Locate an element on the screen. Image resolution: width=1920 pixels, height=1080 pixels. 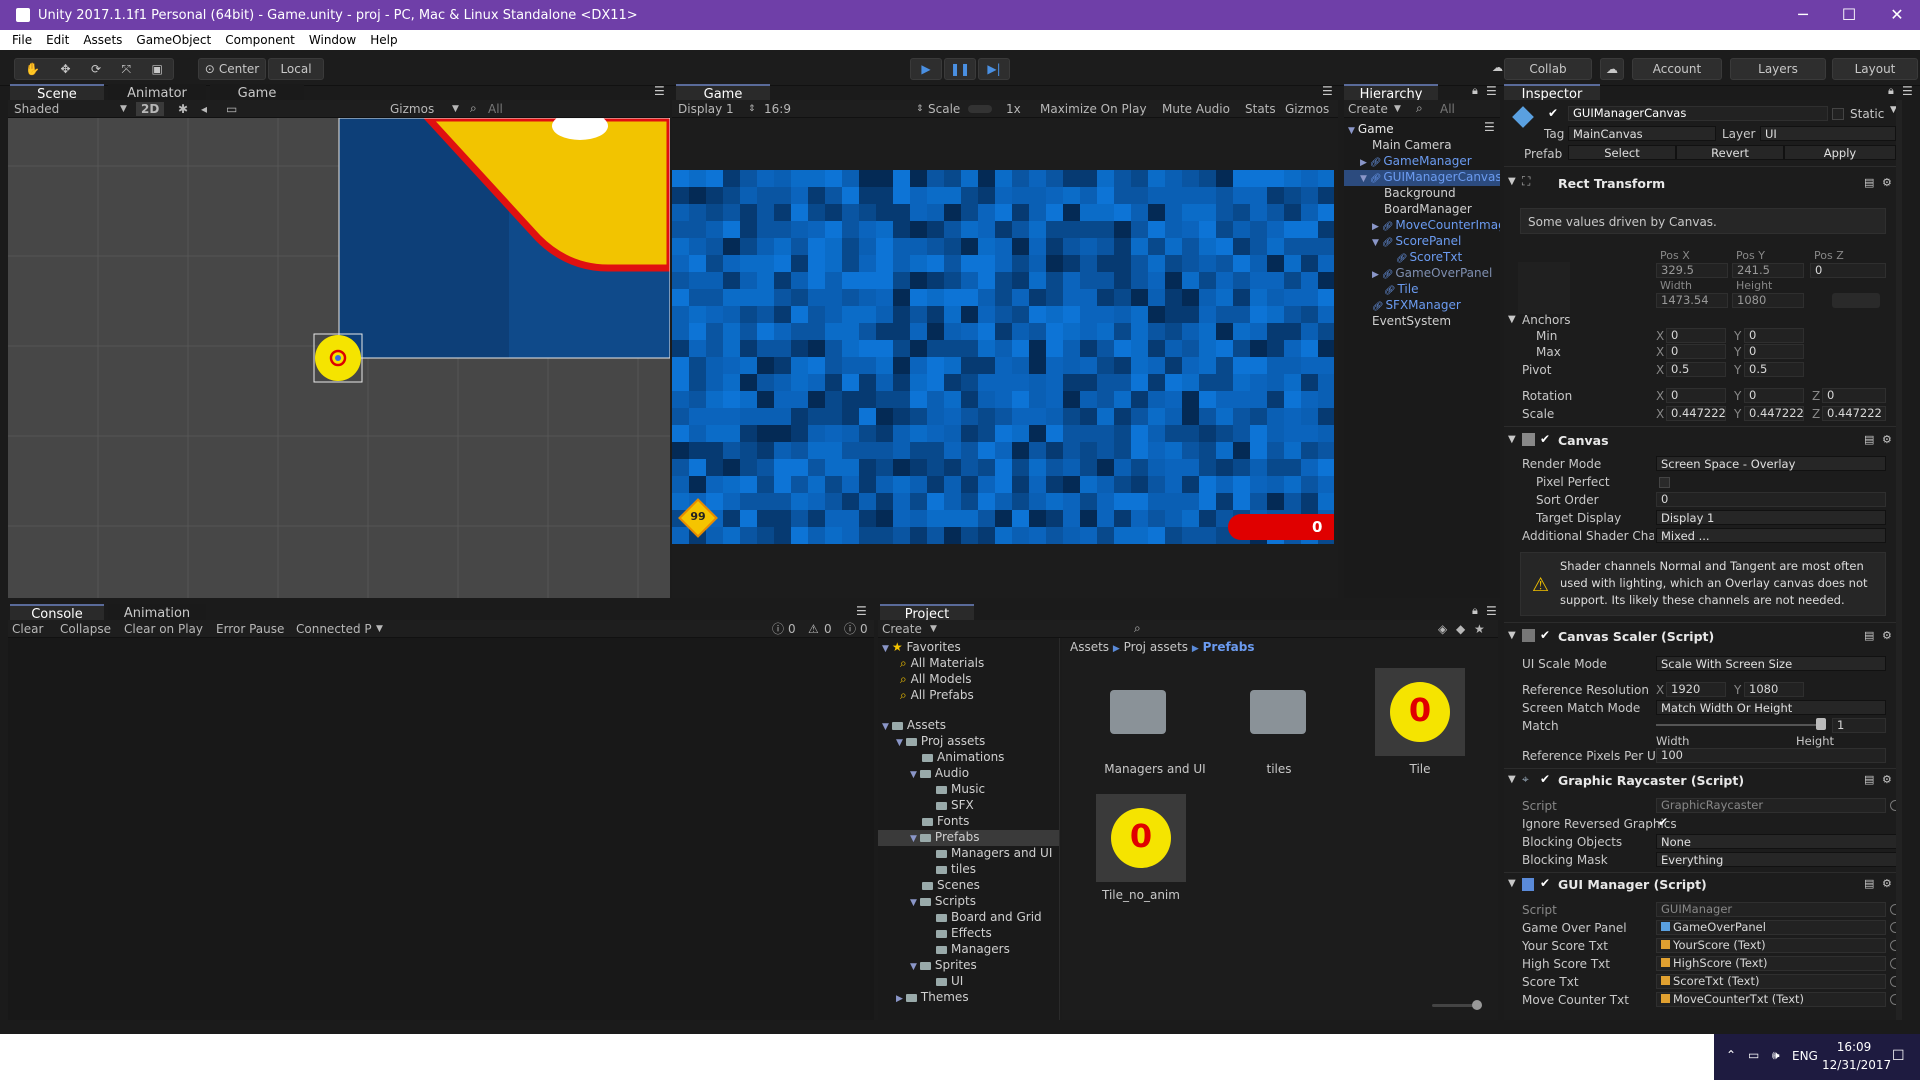
project-folder-item: tiles is located at coordinates (968, 870).